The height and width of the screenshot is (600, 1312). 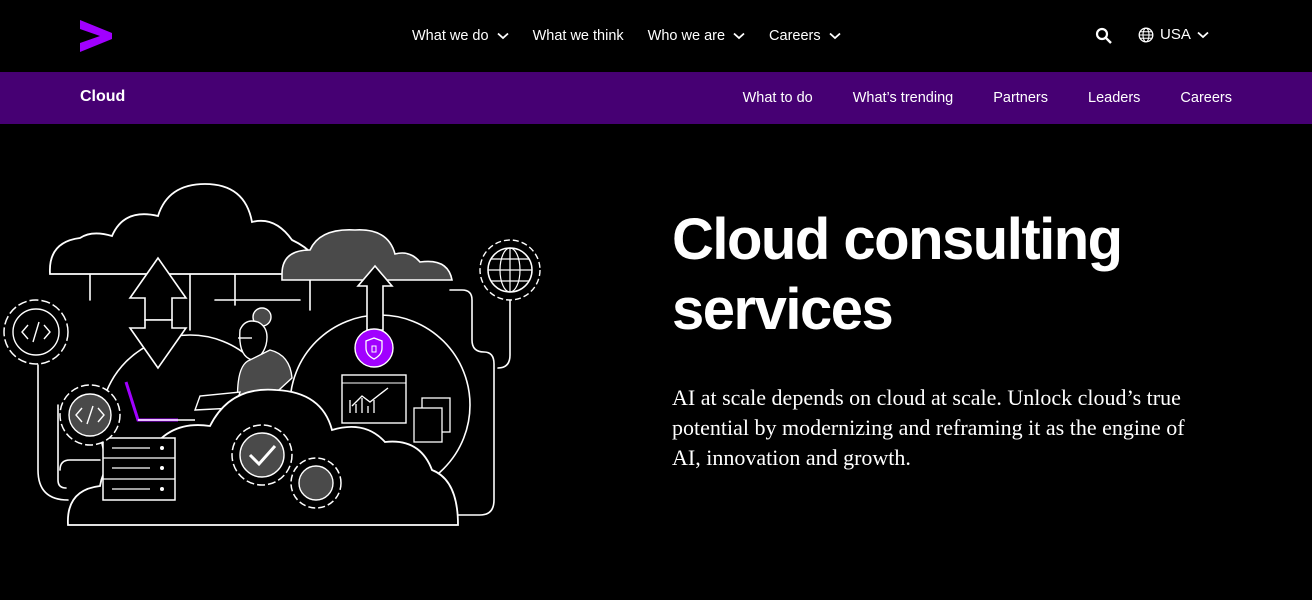 I want to click on menu-item-label: Who we are, so click(x=686, y=36).